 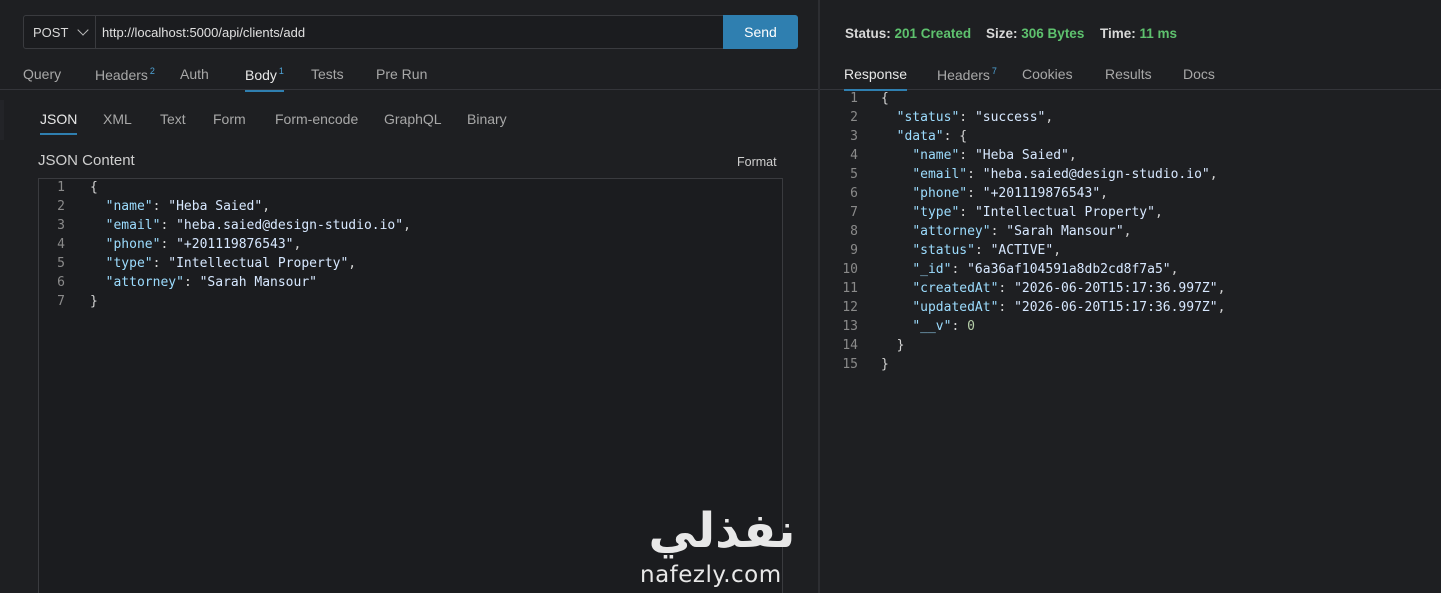 I want to click on json-content-label: JSON Content, so click(x=86, y=160).